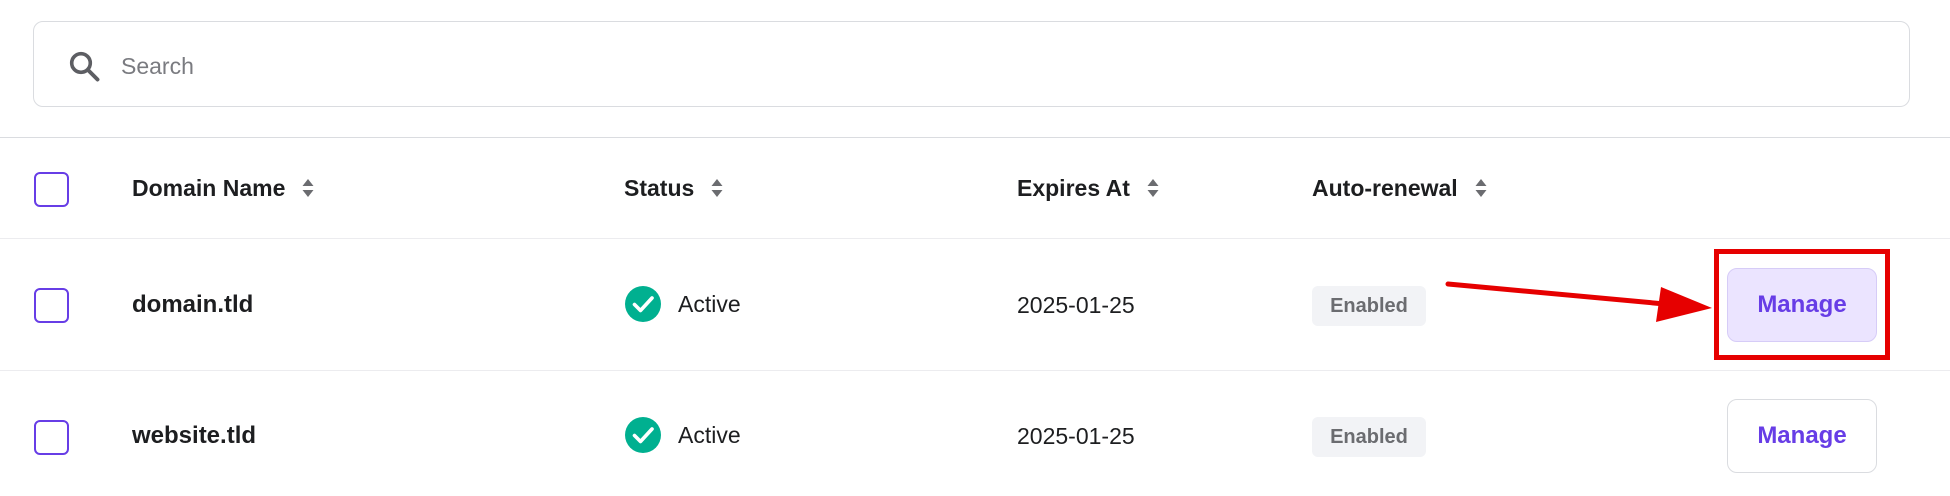 This screenshot has height=496, width=1950. I want to click on divider, so click(975, 137).